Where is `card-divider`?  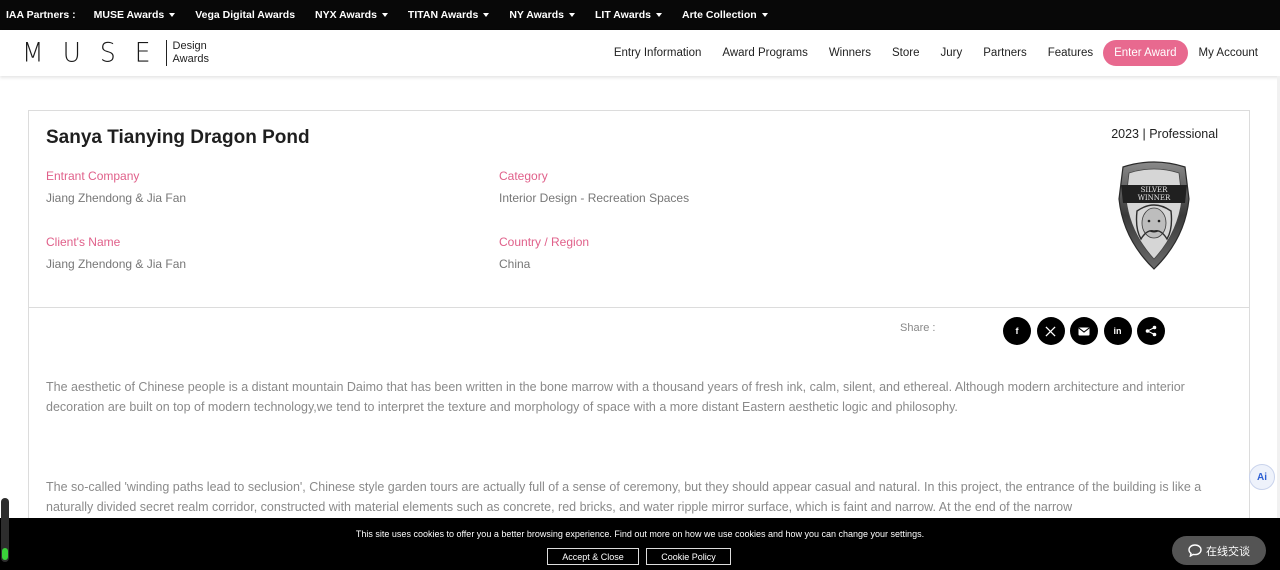 card-divider is located at coordinates (639, 307).